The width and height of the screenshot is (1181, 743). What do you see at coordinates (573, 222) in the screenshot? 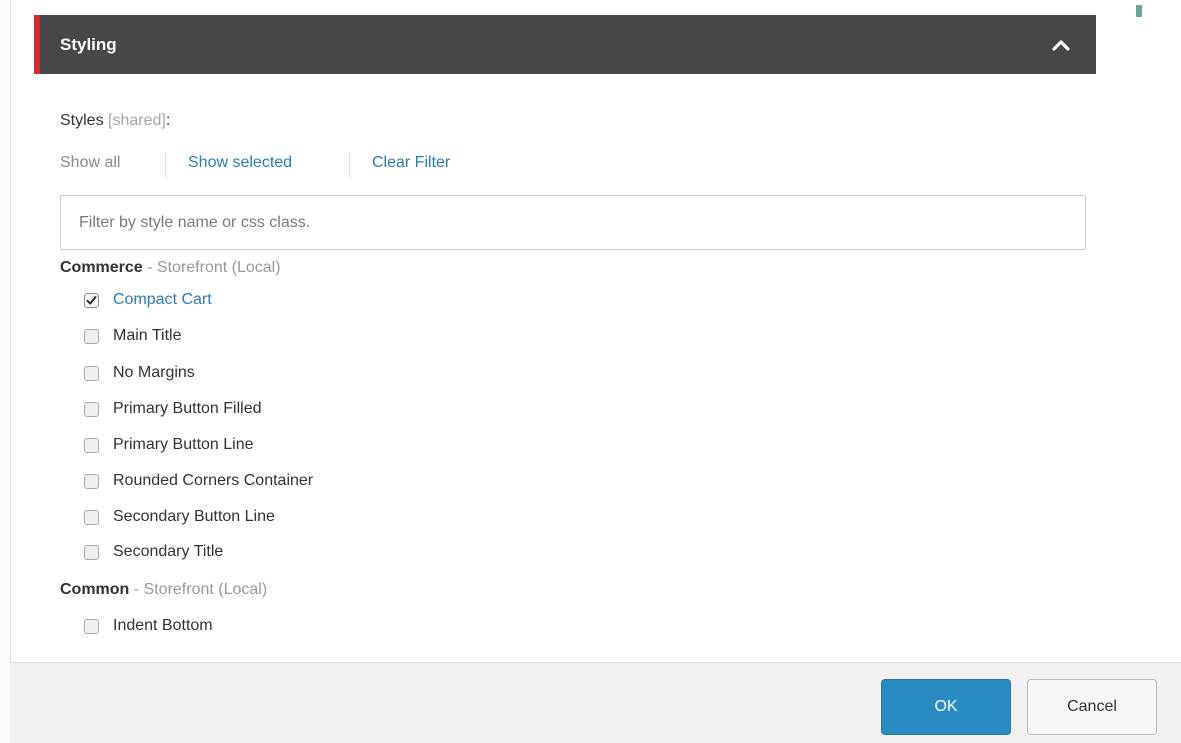
I see `style-filter-input` at bounding box center [573, 222].